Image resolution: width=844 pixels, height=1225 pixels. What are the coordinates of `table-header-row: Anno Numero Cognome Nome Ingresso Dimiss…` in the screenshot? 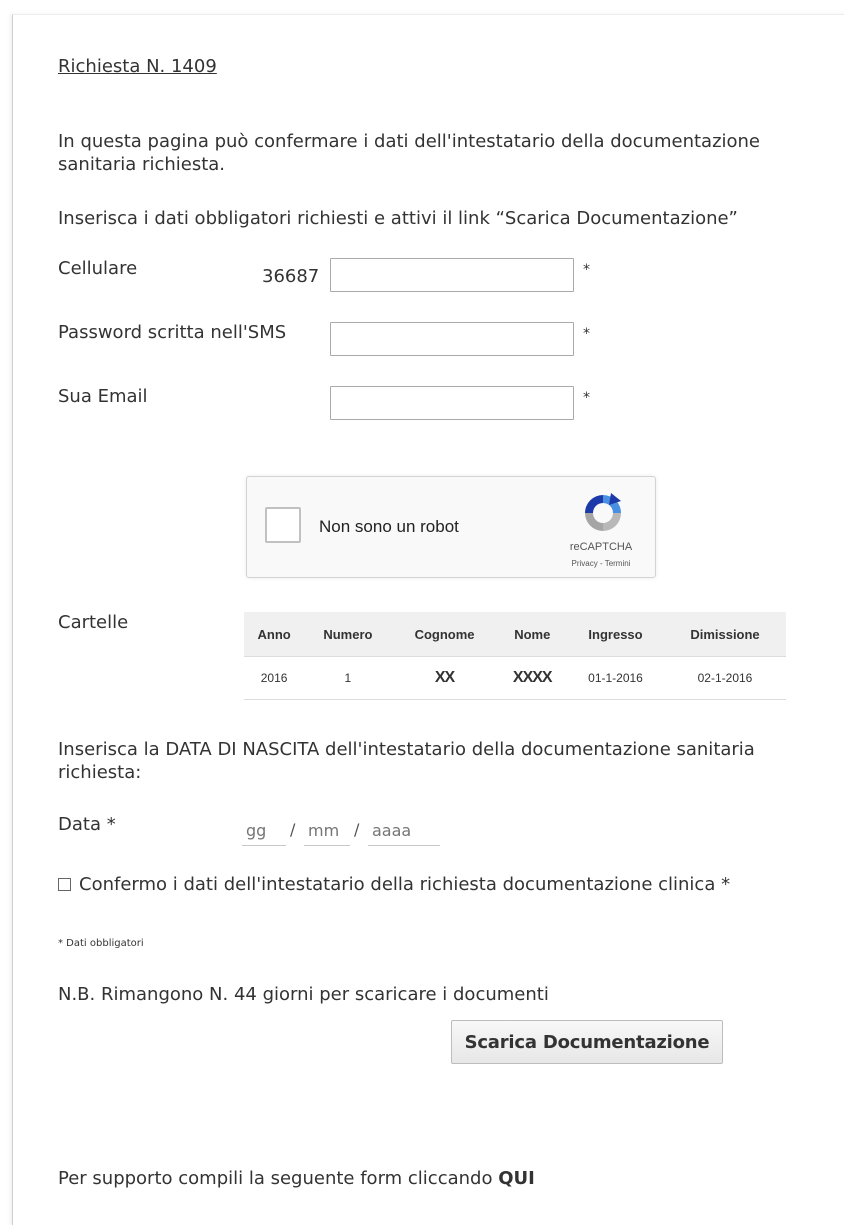 It's located at (515, 634).